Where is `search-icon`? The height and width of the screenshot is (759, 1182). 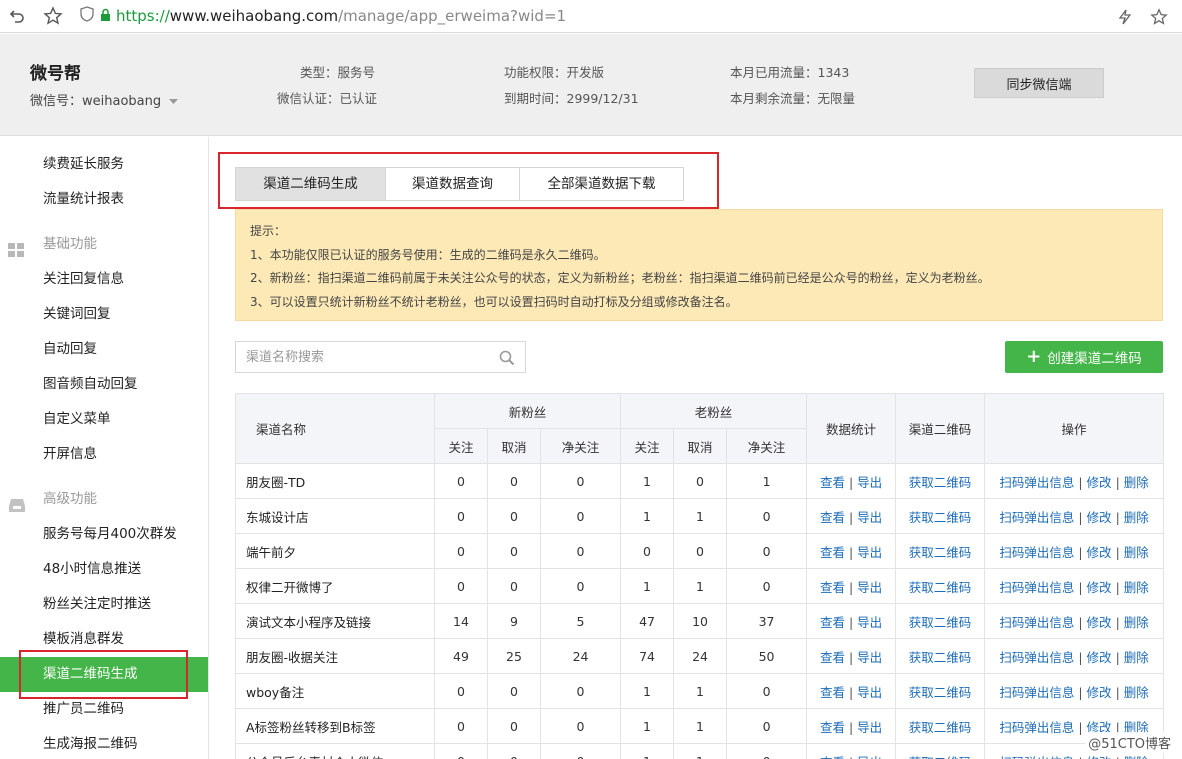 search-icon is located at coordinates (507, 360).